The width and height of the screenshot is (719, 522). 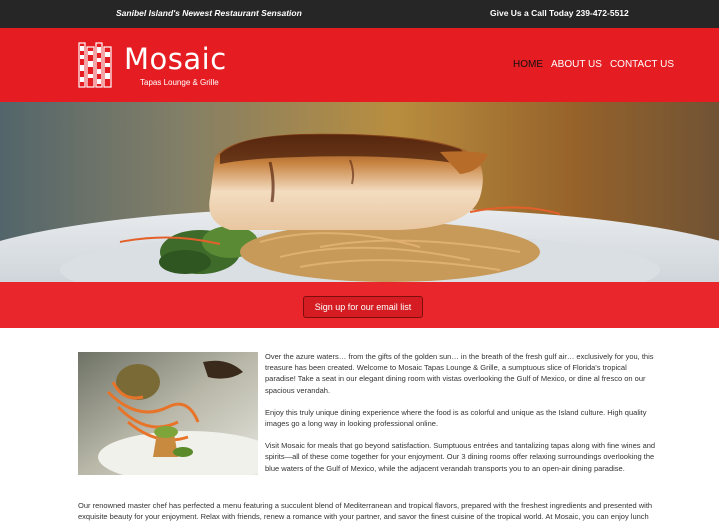 What do you see at coordinates (363, 307) in the screenshot?
I see `email-signup-button: Sign up for our email list` at bounding box center [363, 307].